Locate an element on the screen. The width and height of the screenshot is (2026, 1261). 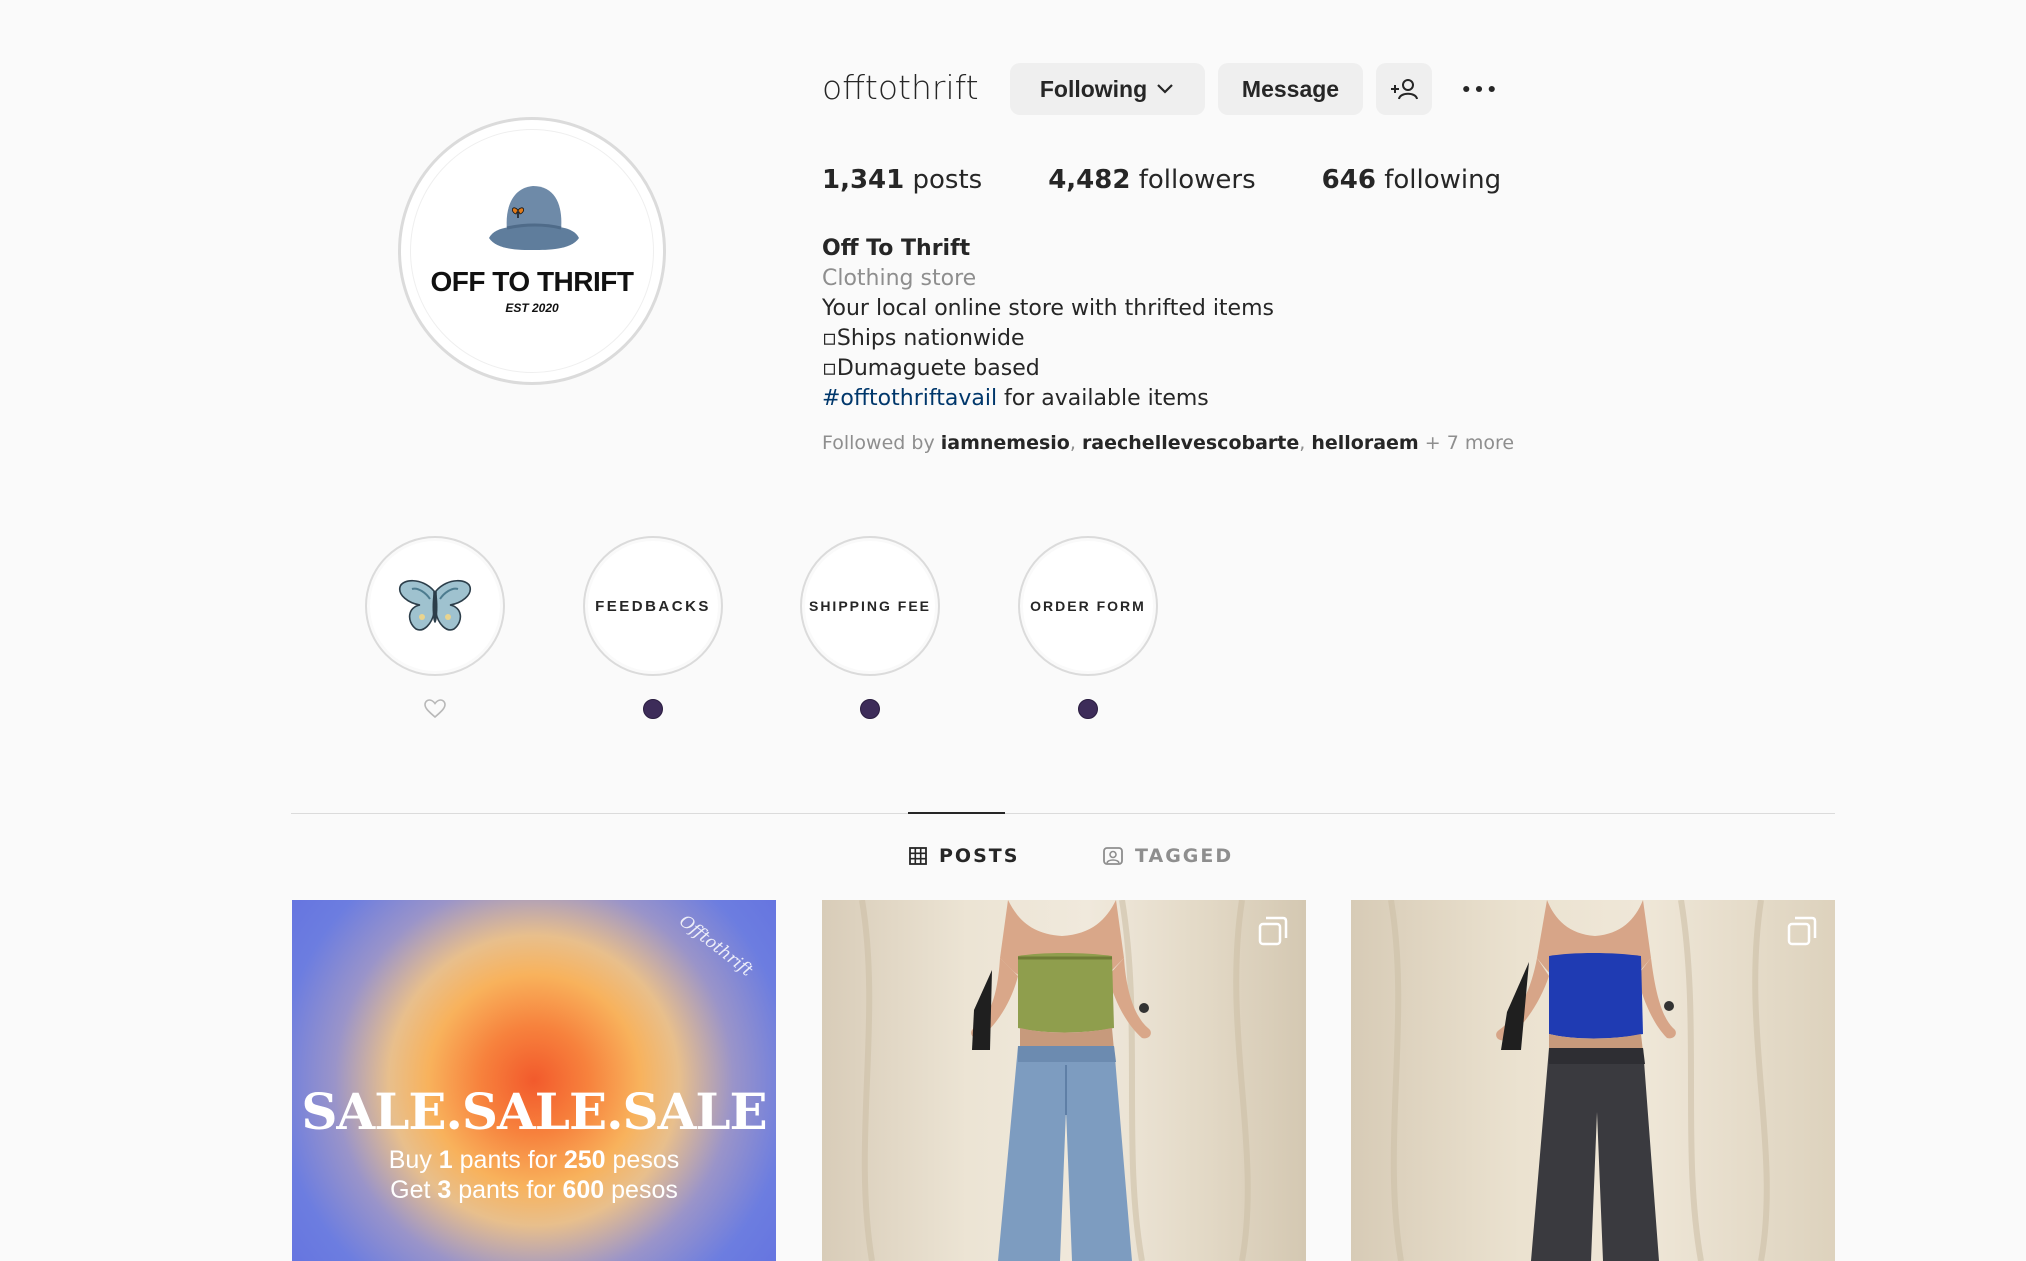
following-label: following is located at coordinates (1443, 180).